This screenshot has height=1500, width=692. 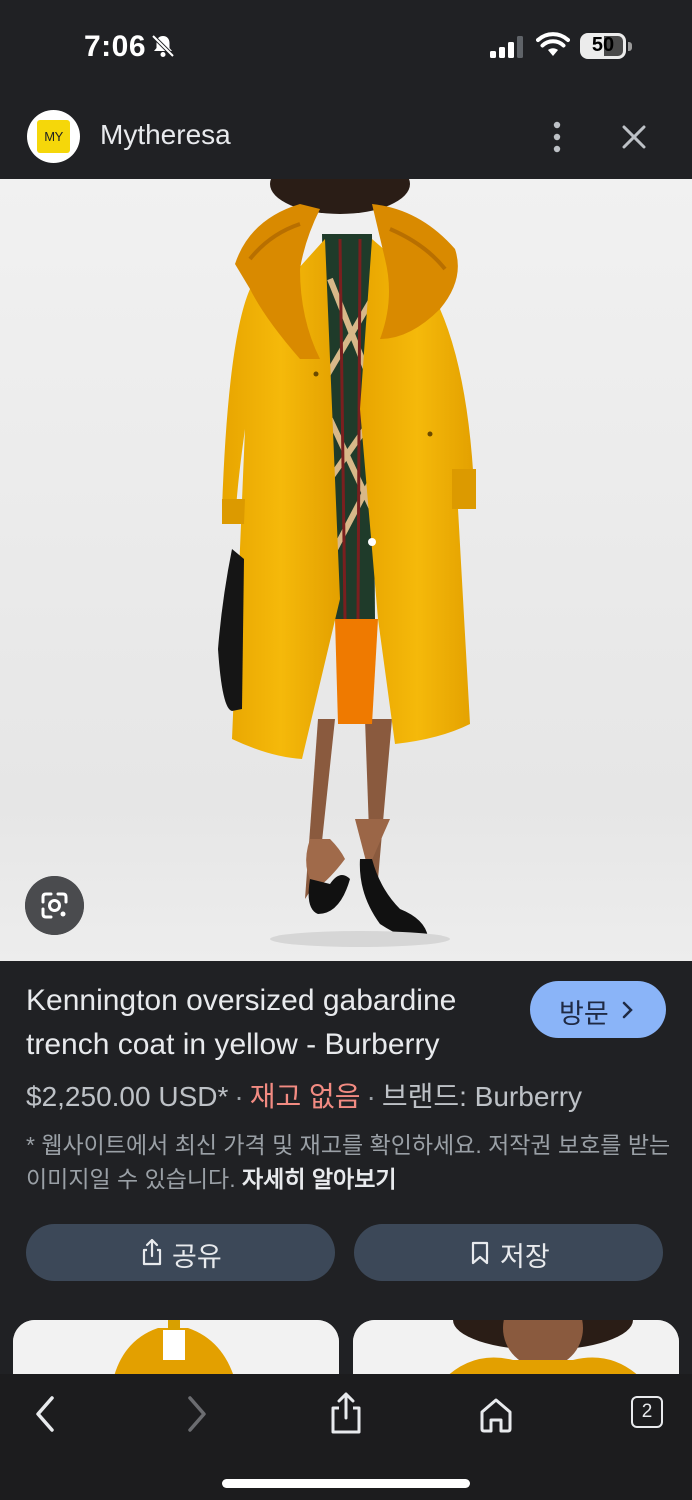 What do you see at coordinates (54, 905) in the screenshot?
I see `google-lens-icon` at bounding box center [54, 905].